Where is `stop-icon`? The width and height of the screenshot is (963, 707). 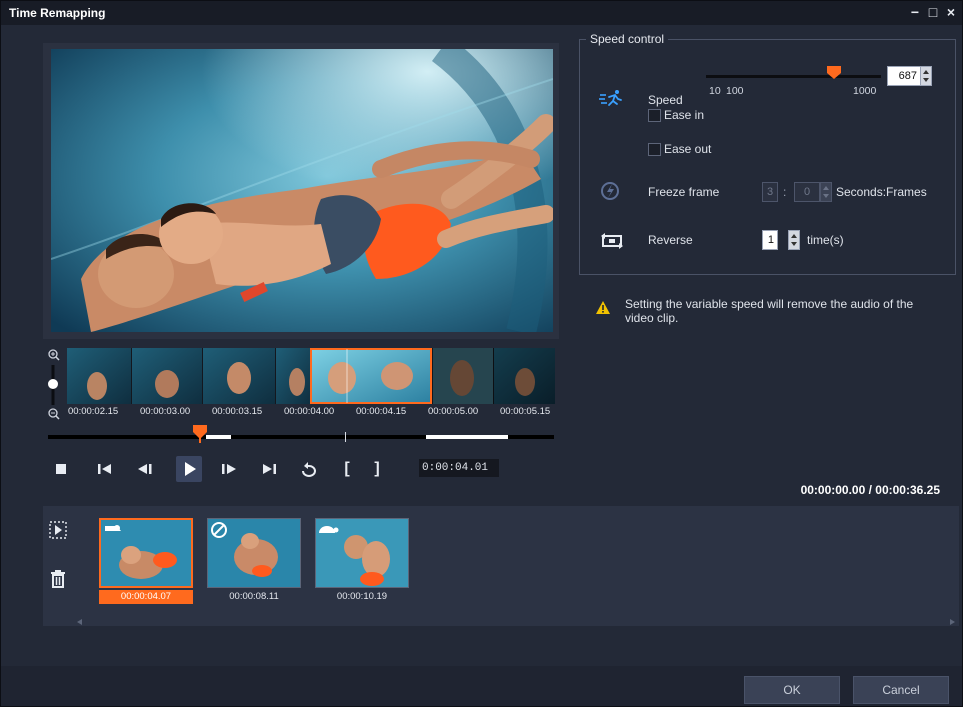 stop-icon is located at coordinates (61, 469).